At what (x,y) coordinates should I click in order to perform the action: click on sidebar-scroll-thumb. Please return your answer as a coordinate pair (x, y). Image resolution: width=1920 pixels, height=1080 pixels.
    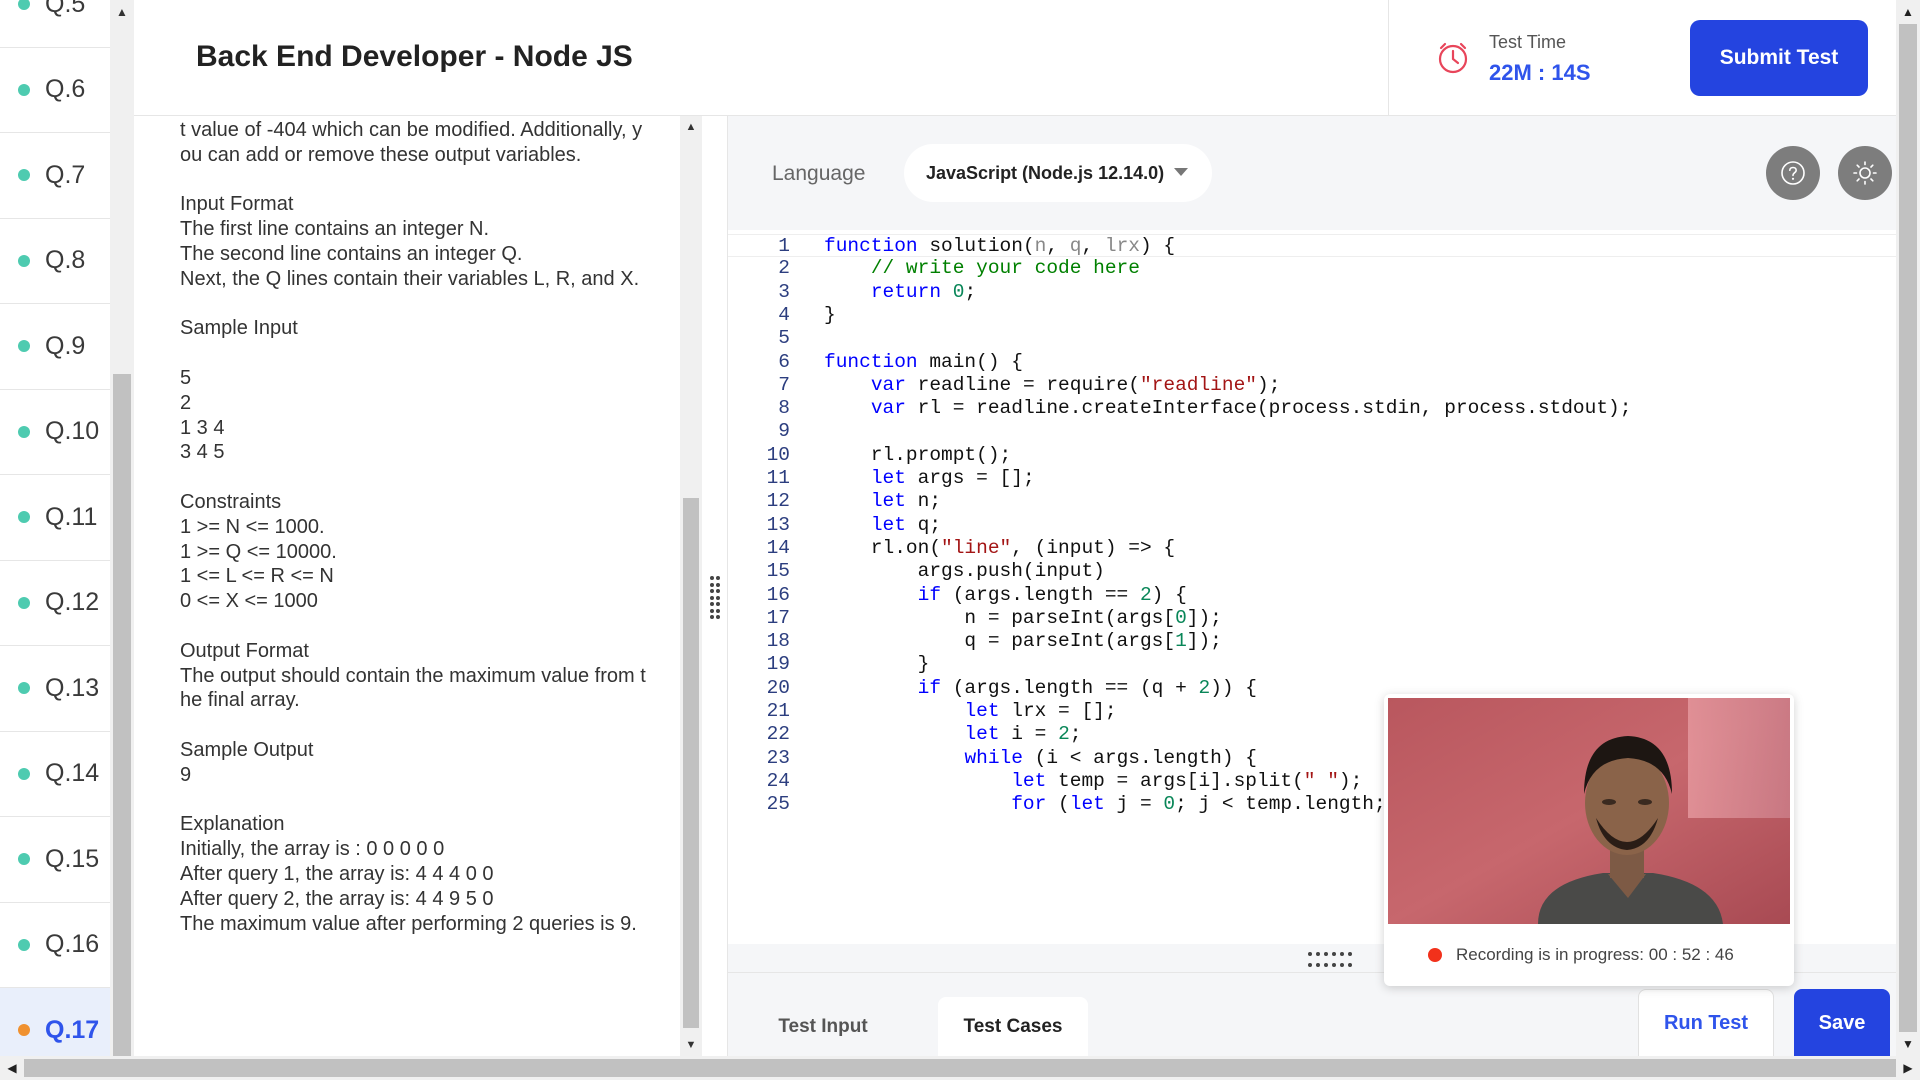
    Looking at the image, I should click on (122, 715).